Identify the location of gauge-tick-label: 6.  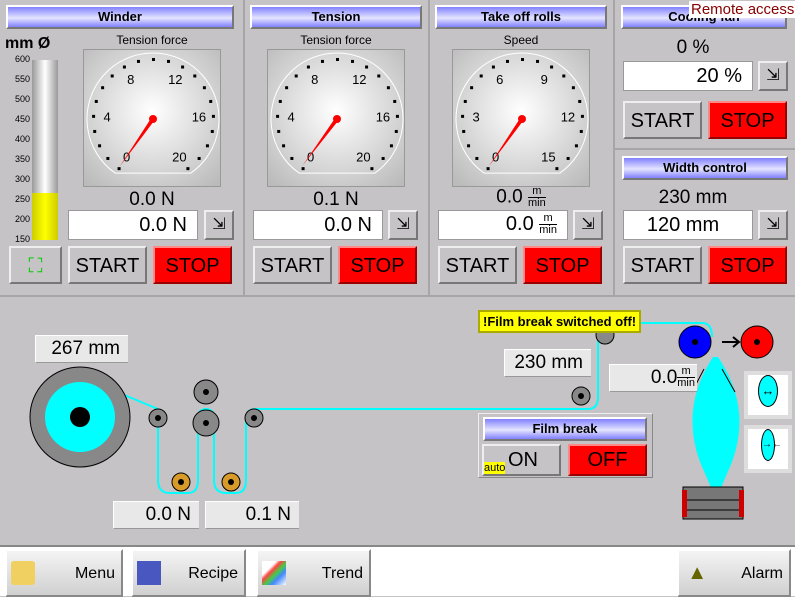
(499, 79).